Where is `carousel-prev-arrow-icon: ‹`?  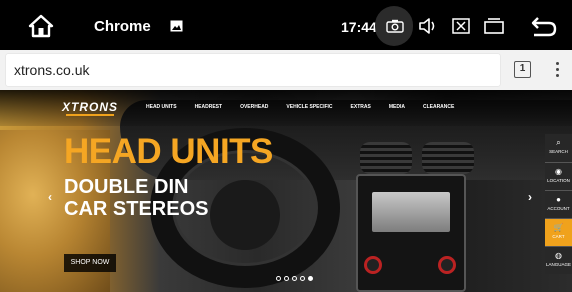 carousel-prev-arrow-icon: ‹ is located at coordinates (50, 197).